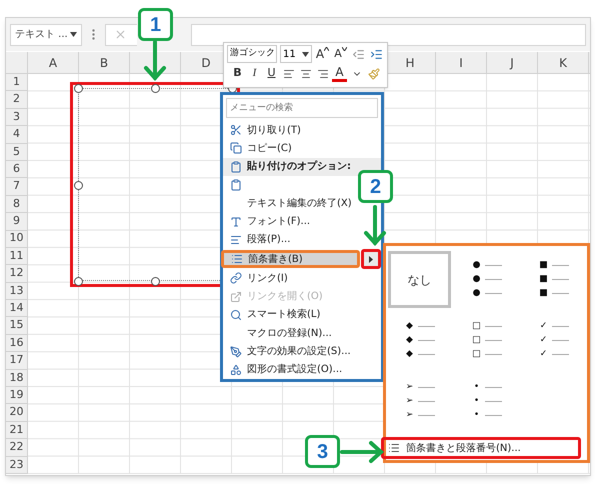  Describe the element at coordinates (236, 352) in the screenshot. I see `pen-icon` at that location.